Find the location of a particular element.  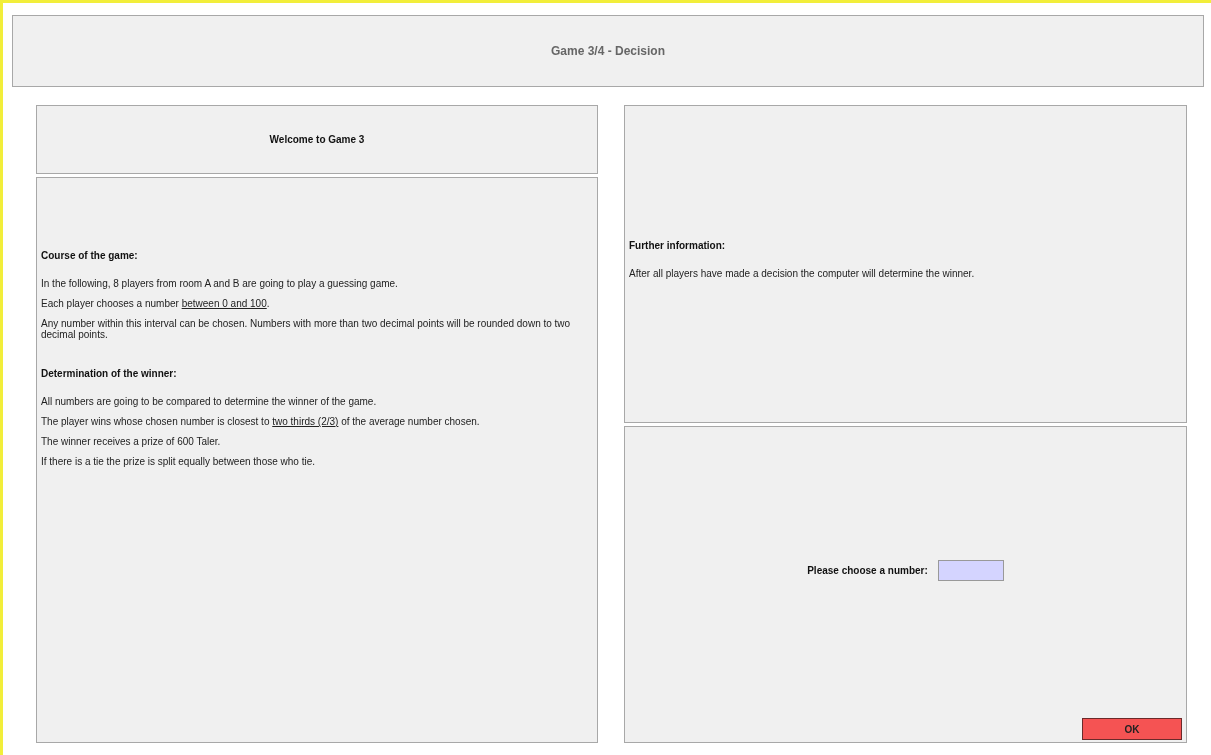

paragraph: After all players have made a decision the computer will determine the winner. is located at coordinates (802, 273).